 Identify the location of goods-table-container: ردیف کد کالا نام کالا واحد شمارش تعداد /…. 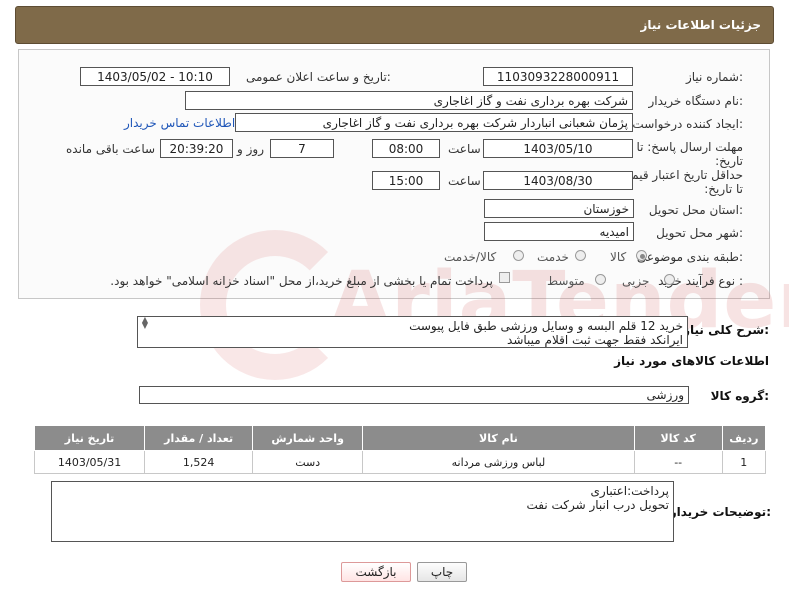
(400, 449).